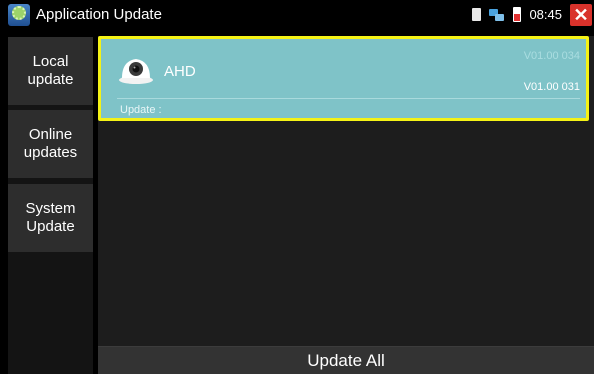 This screenshot has height=374, width=594. Describe the element at coordinates (517, 14) in the screenshot. I see `battery-icon` at that location.